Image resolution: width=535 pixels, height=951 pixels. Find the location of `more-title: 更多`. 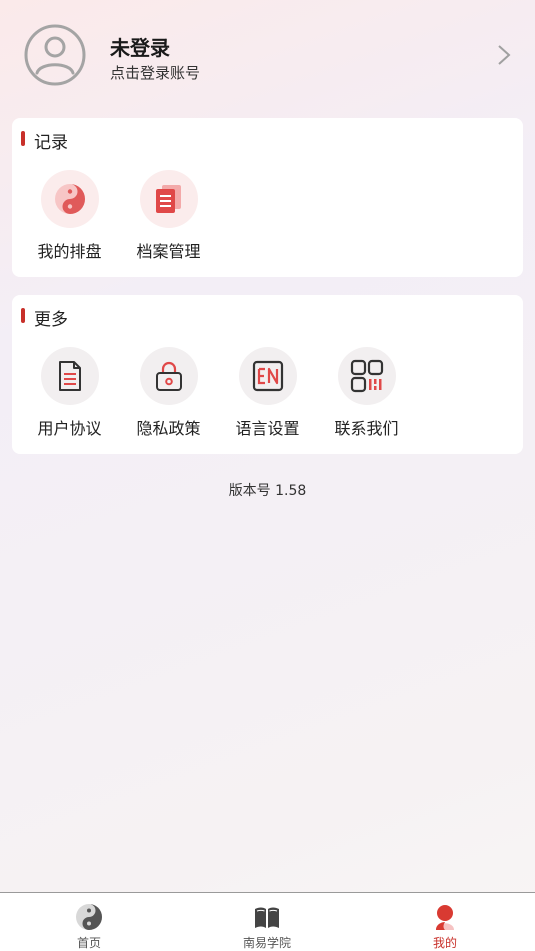

more-title: 更多 is located at coordinates (51, 320).